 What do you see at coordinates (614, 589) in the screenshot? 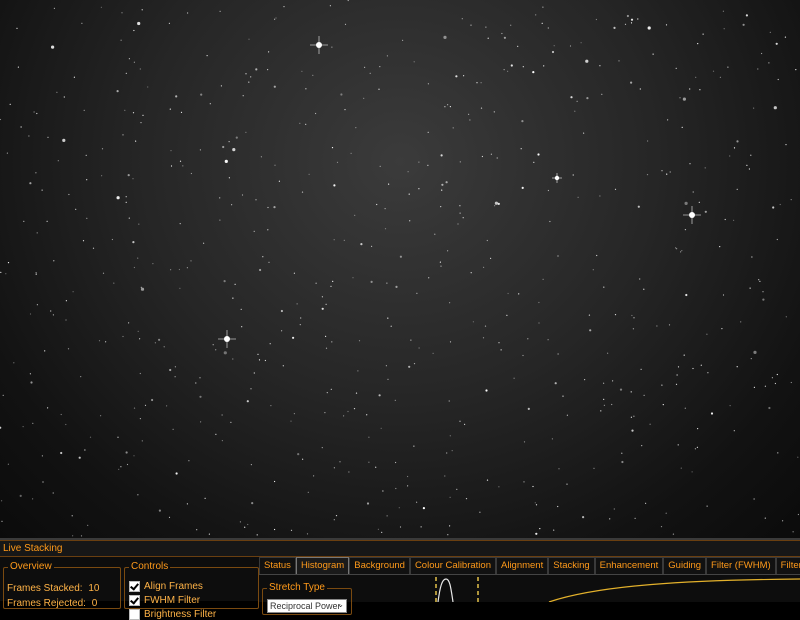
I see `histogram-display` at bounding box center [614, 589].